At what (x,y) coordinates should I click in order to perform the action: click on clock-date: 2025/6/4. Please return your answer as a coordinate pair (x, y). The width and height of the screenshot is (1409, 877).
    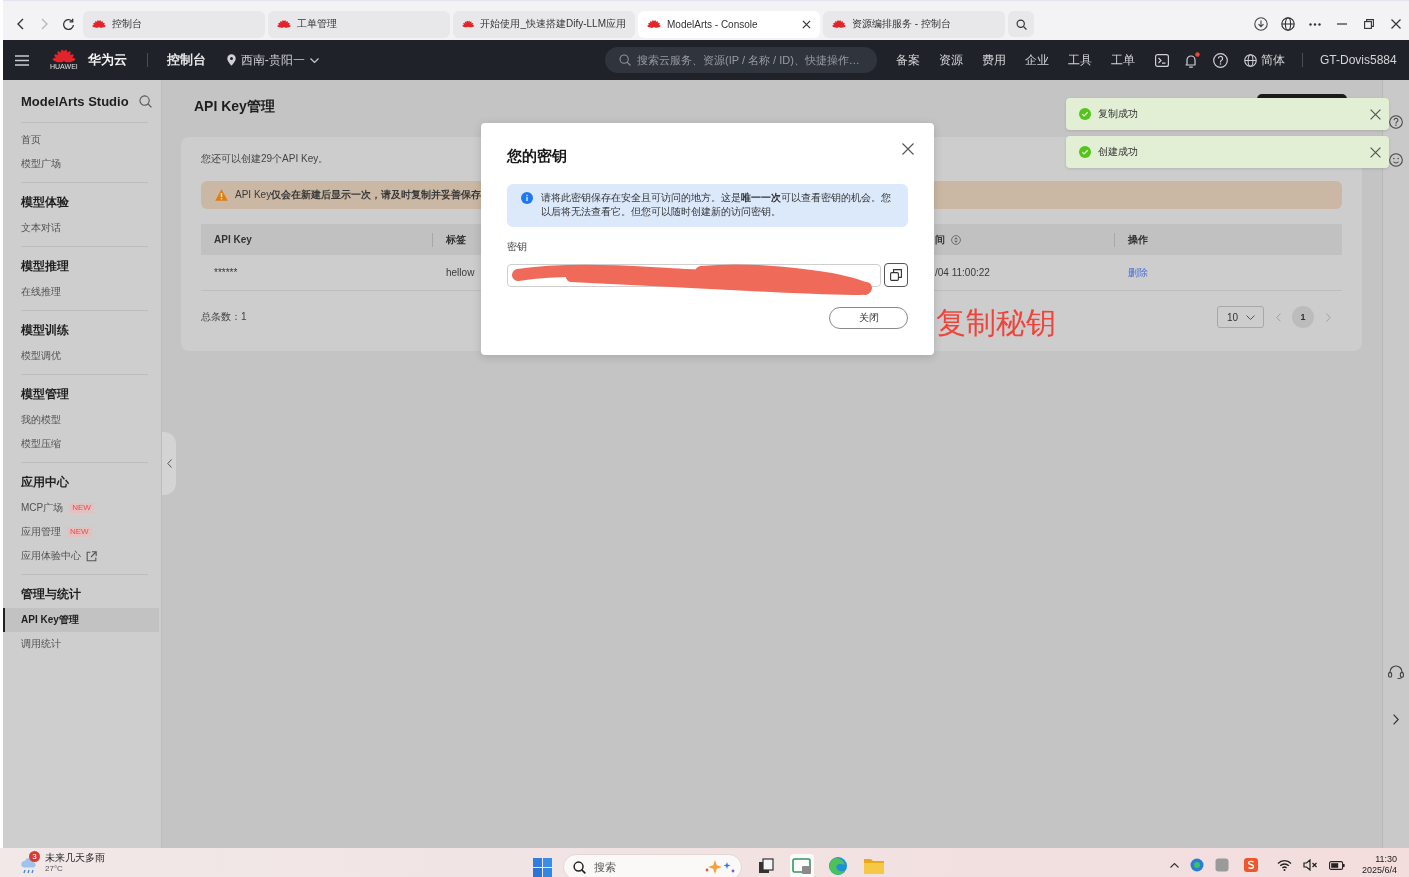
    Looking at the image, I should click on (1379, 870).